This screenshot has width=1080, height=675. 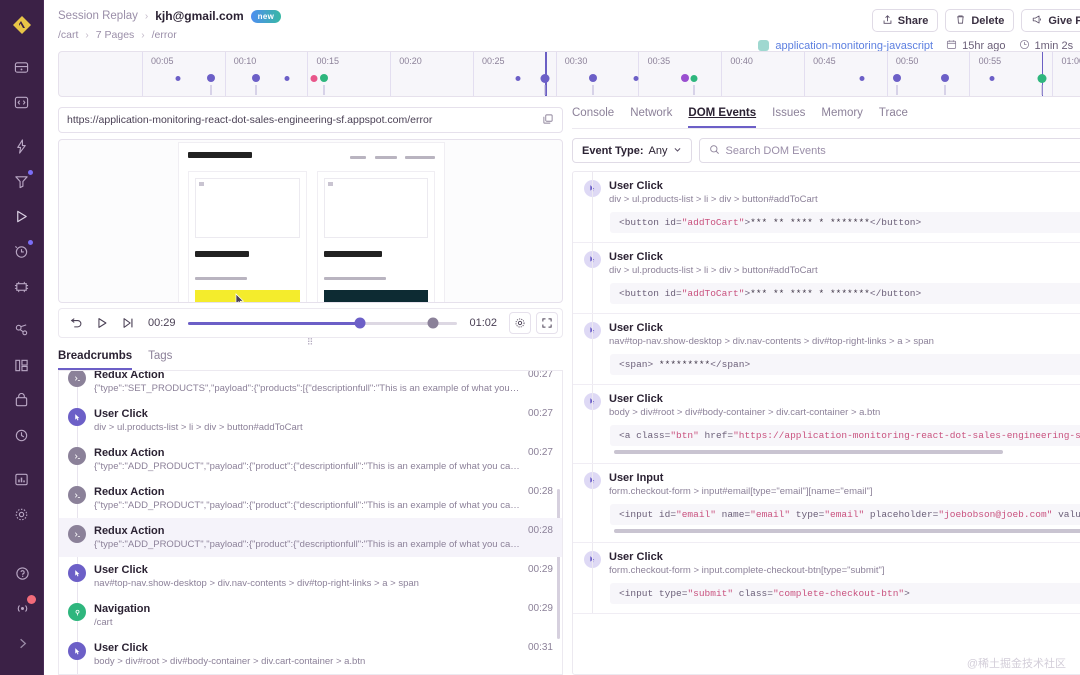 I want to click on gear-icon, so click(x=520, y=323).